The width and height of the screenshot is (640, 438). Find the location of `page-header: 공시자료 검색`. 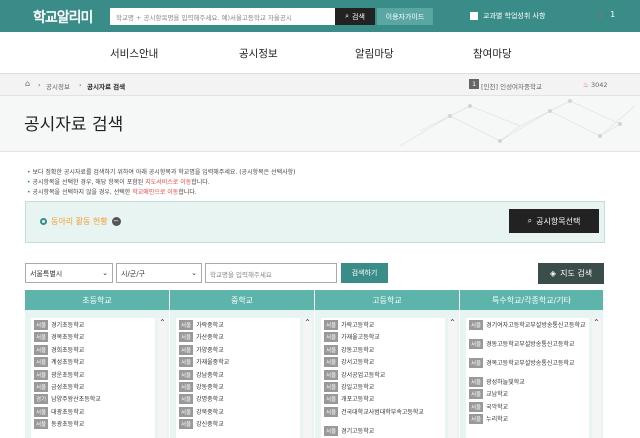

page-header: 공시자료 검색 is located at coordinates (320, 124).